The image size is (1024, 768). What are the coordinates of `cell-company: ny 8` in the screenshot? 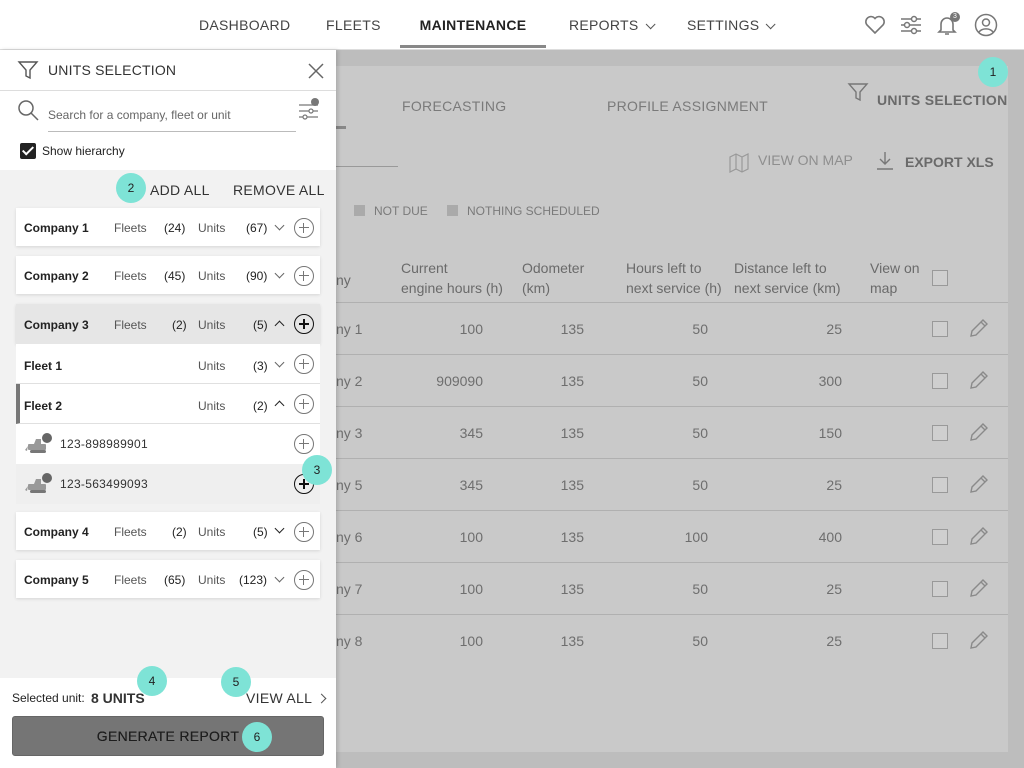 It's located at (349, 641).